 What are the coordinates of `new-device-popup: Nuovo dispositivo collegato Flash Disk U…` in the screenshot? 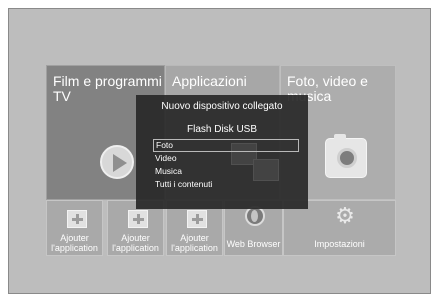 It's located at (222, 152).